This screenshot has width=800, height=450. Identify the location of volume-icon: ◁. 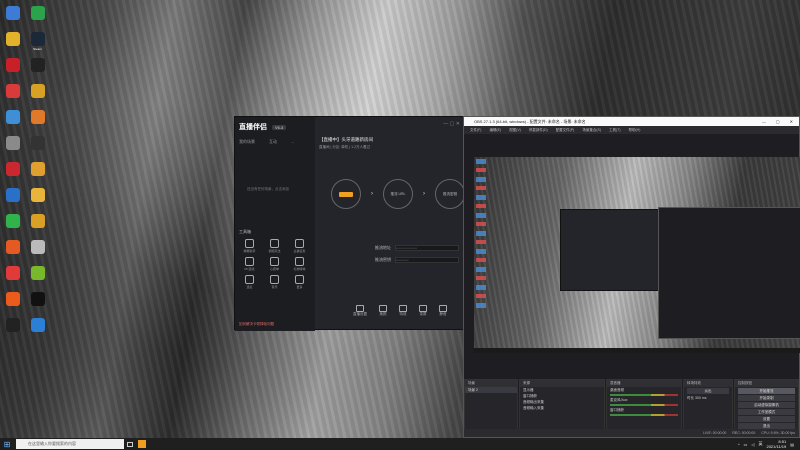
(752, 444).